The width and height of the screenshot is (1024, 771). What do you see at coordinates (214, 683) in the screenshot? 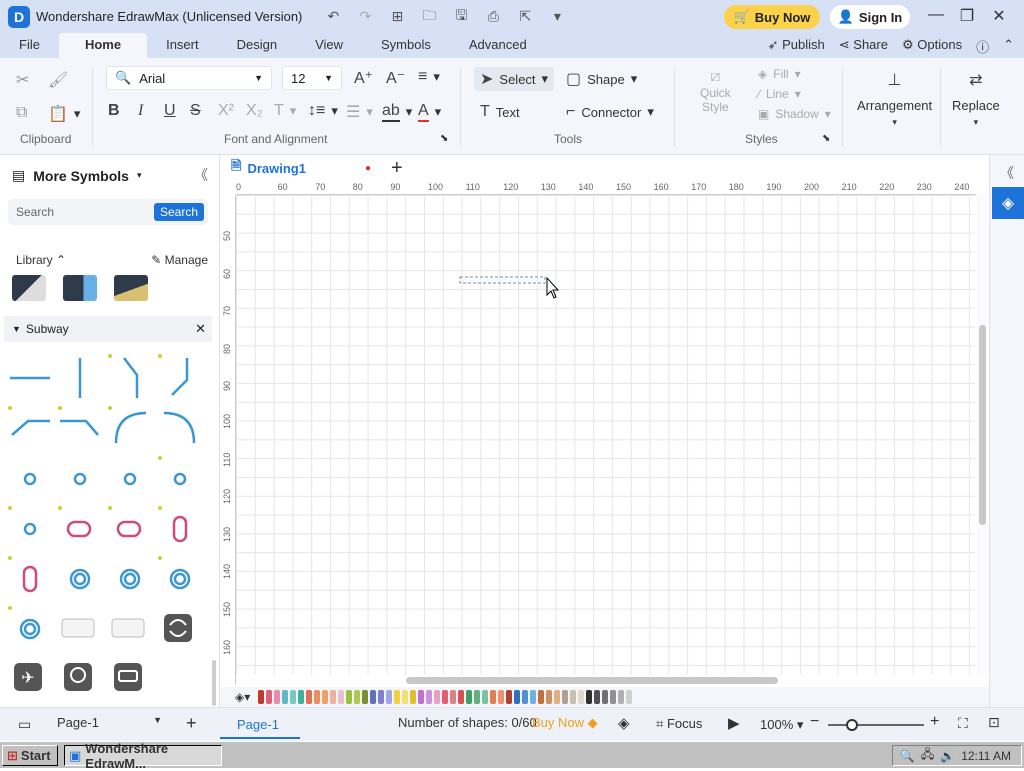
I see `panel-scrollbar` at bounding box center [214, 683].